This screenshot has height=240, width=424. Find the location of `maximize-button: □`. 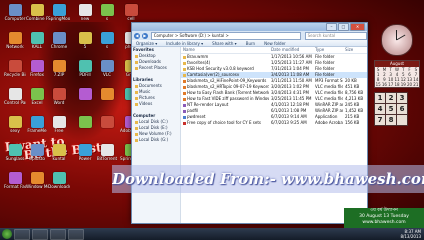

maximize-button: □ is located at coordinates (343, 27).